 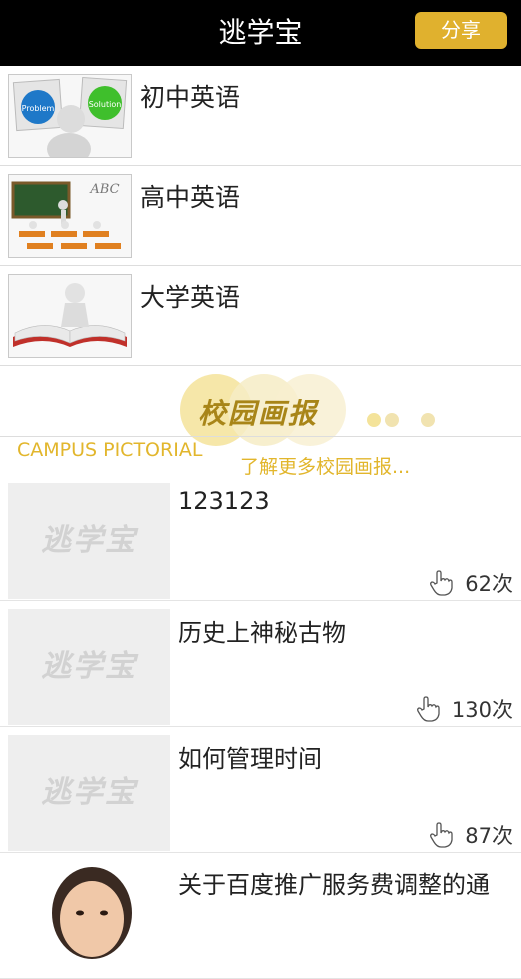 I want to click on problem-solution-illustration-icon: Problem Solution, so click(x=70, y=116).